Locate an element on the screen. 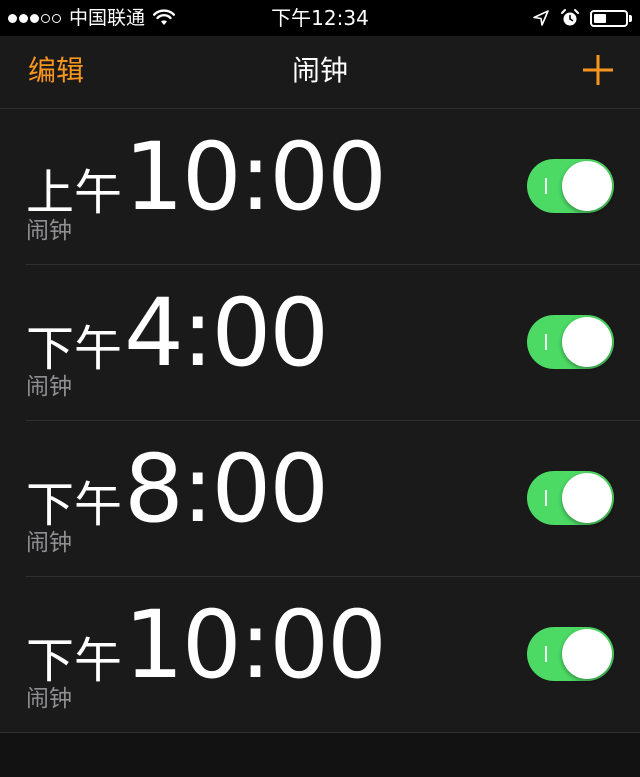  alarm-time: 下午 4:00 is located at coordinates (177, 333).